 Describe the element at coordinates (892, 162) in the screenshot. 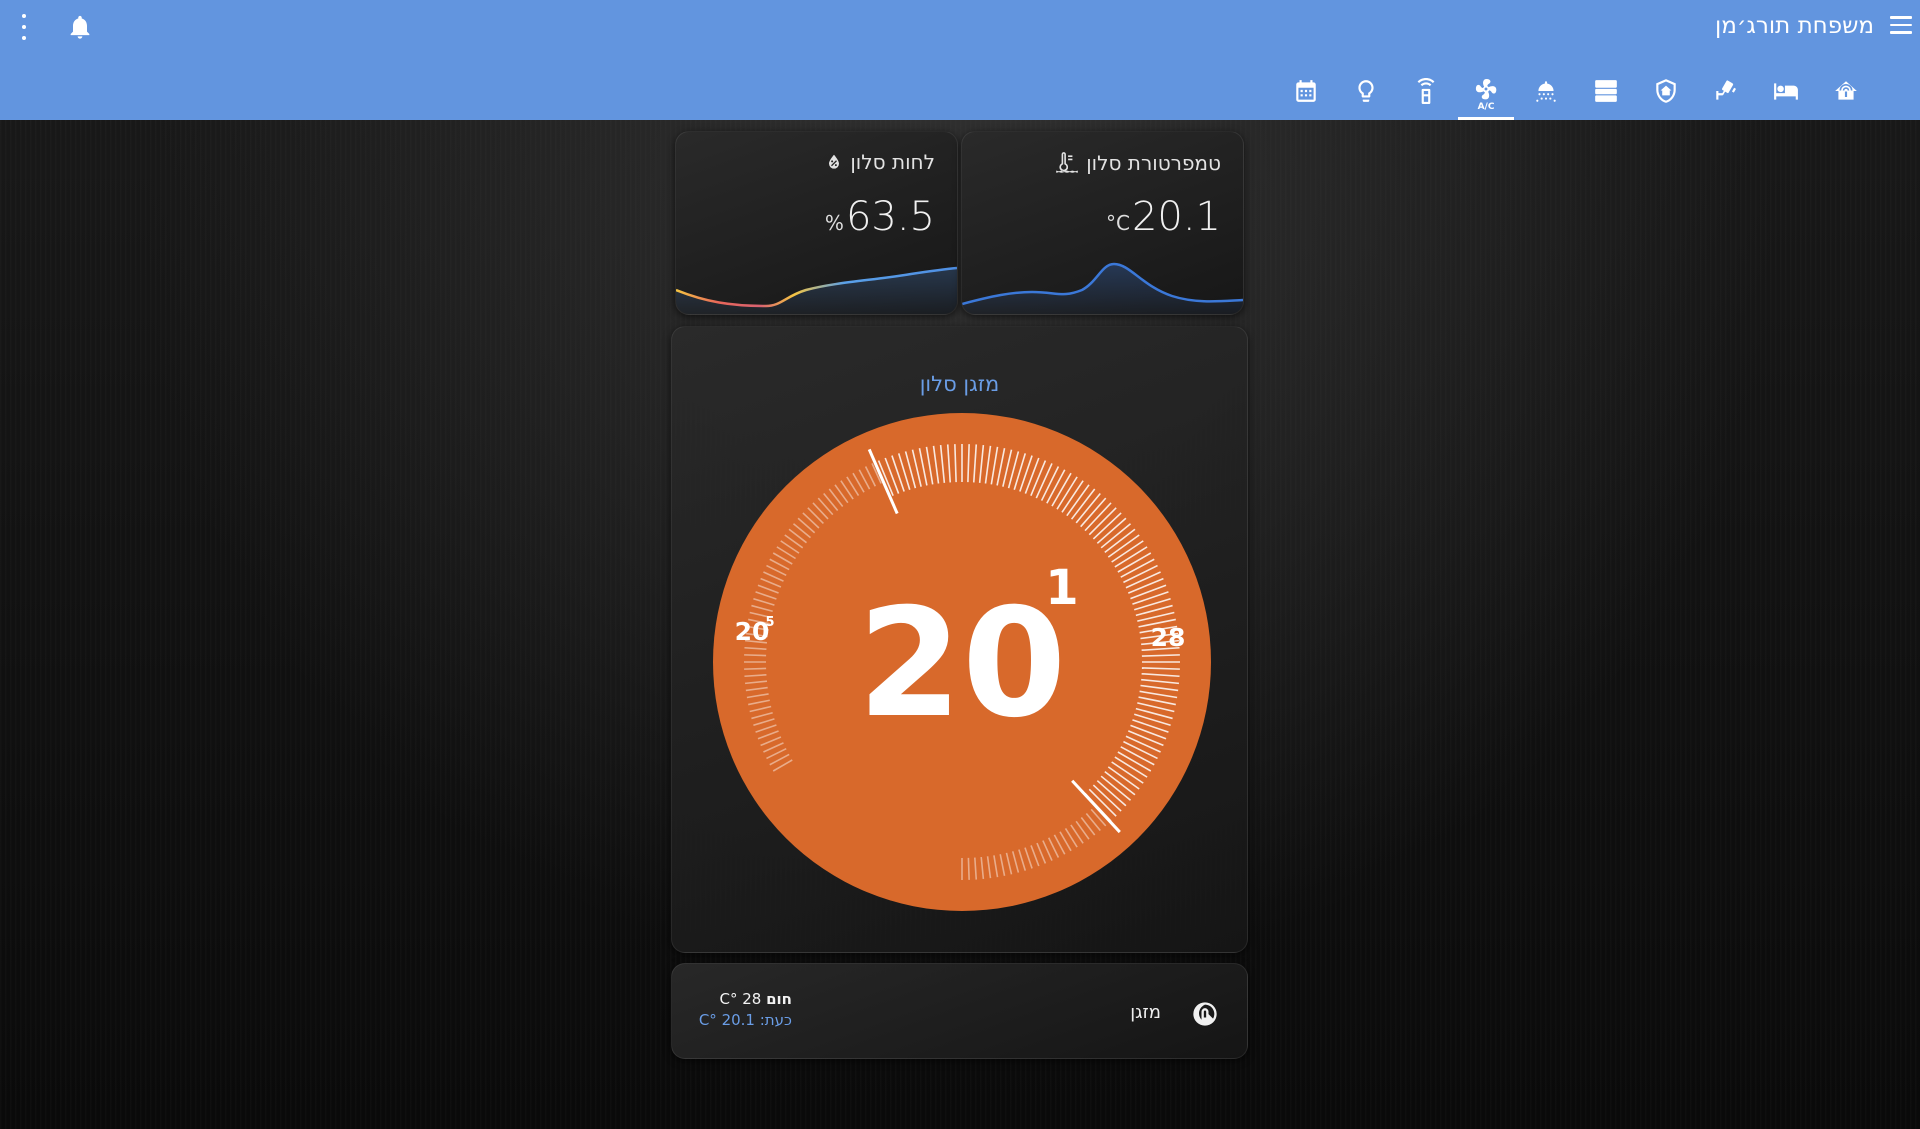

I see `humidity-sensor-title: לחות סלון` at that location.